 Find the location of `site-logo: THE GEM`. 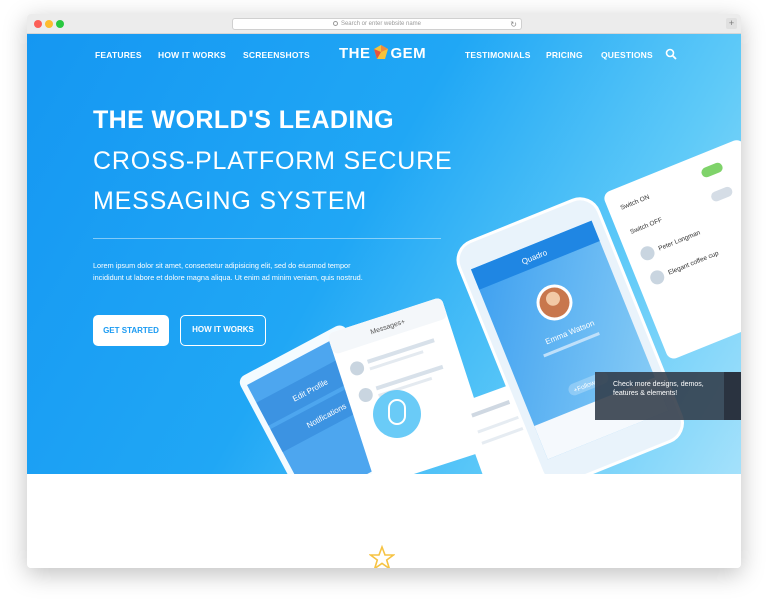

site-logo: THE GEM is located at coordinates (382, 53).